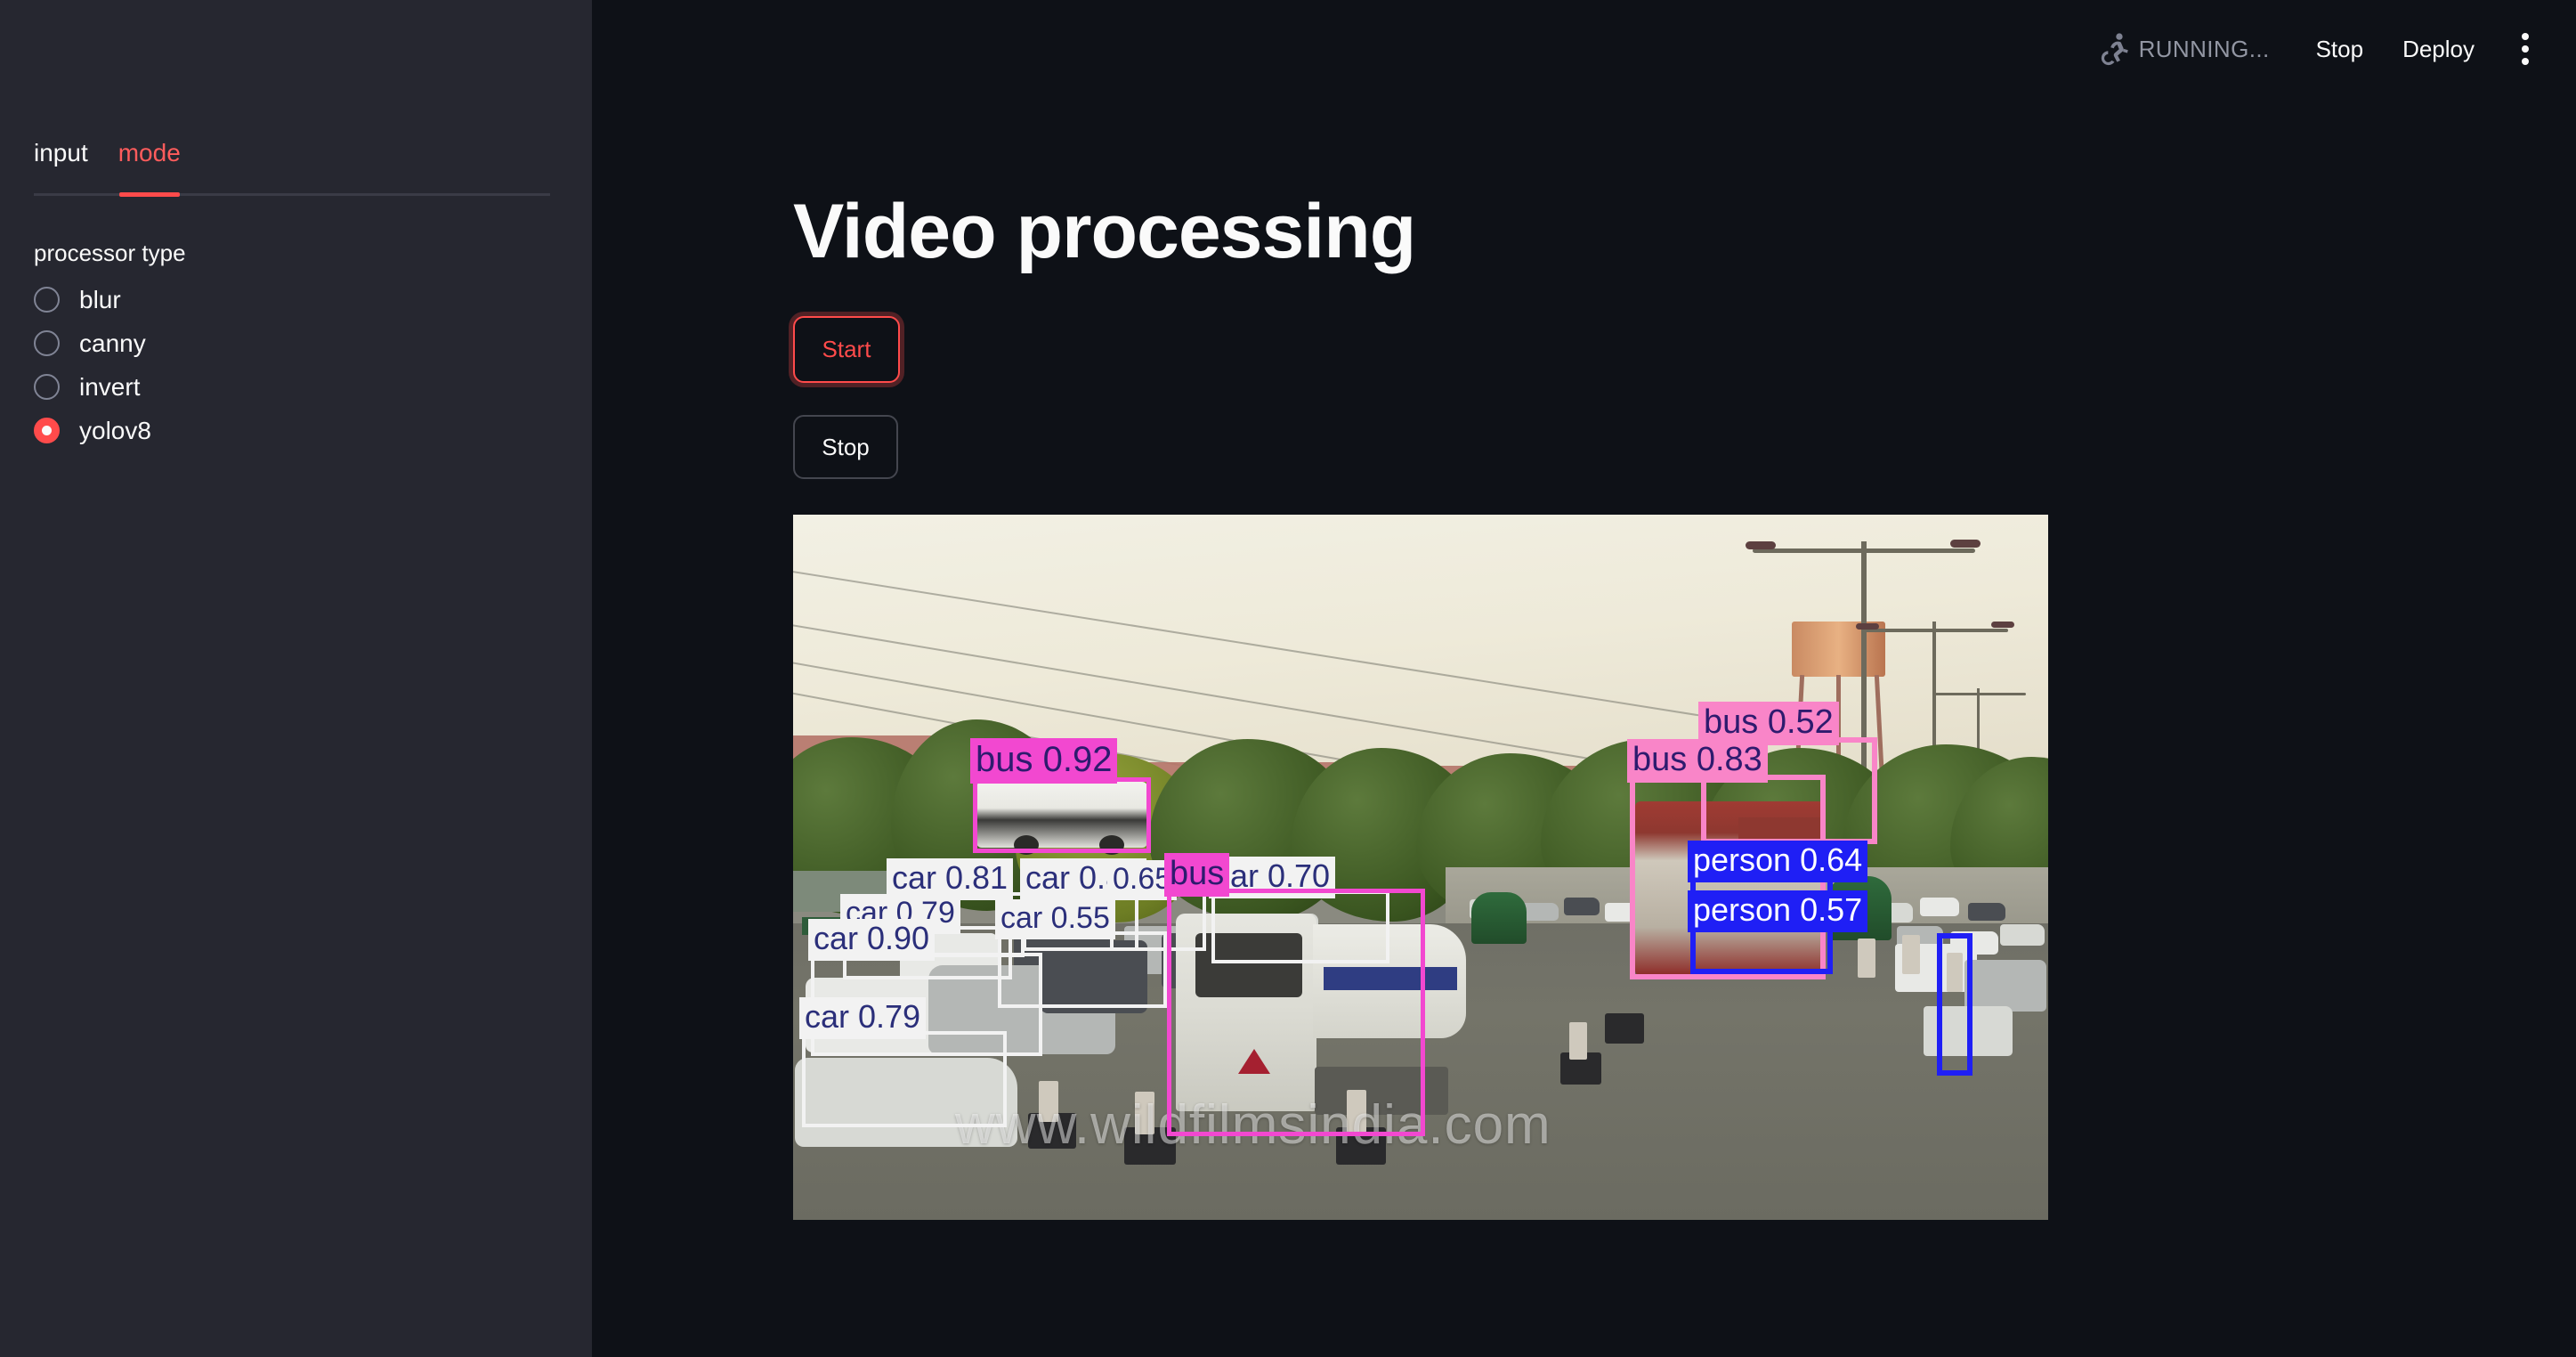  I want to click on tab-mode: mode, so click(149, 163).